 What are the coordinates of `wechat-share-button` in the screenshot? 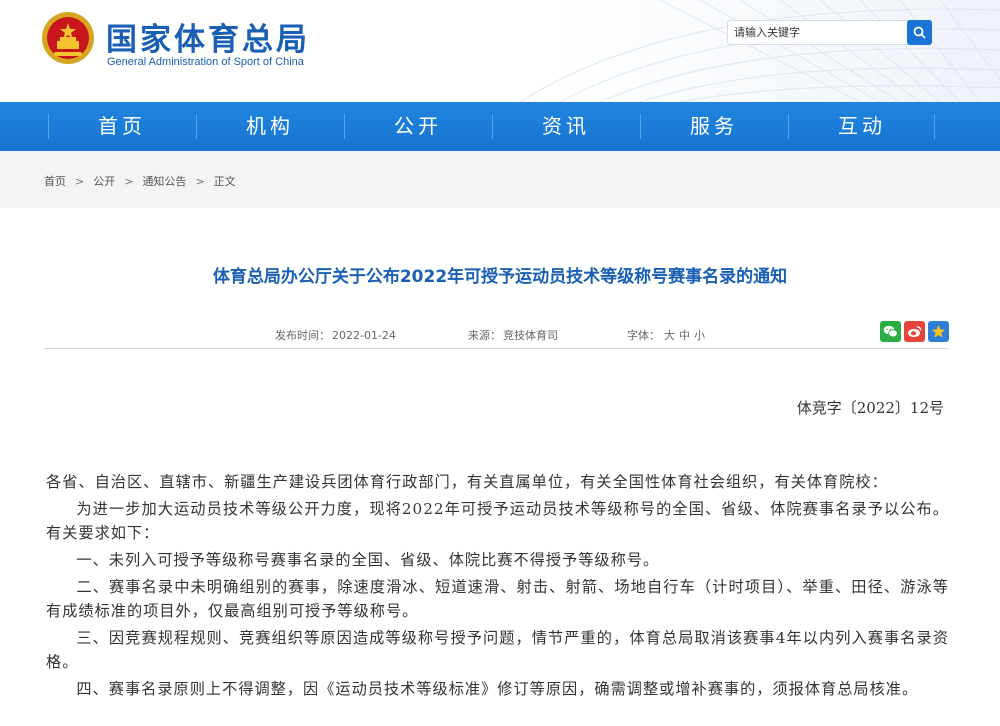 It's located at (890, 331).